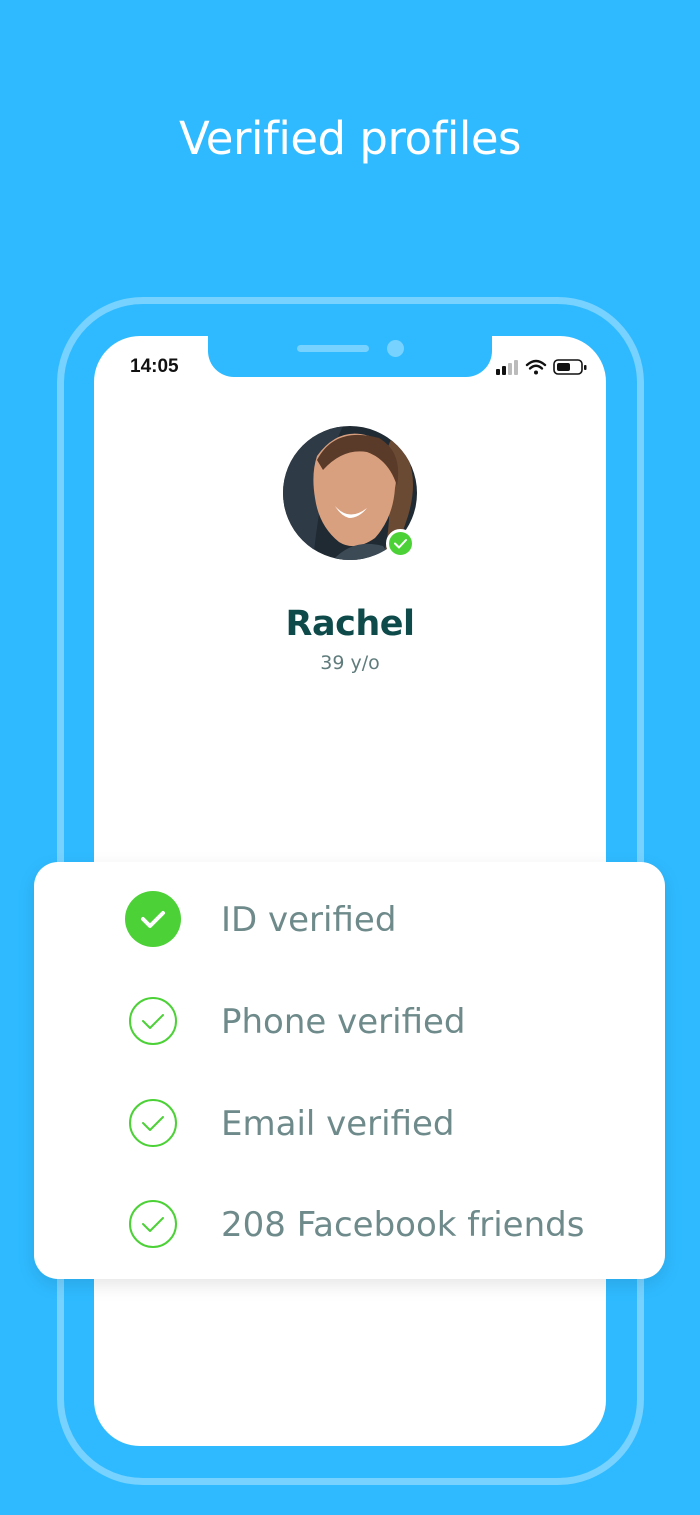  What do you see at coordinates (507, 367) in the screenshot?
I see `signal-icon` at bounding box center [507, 367].